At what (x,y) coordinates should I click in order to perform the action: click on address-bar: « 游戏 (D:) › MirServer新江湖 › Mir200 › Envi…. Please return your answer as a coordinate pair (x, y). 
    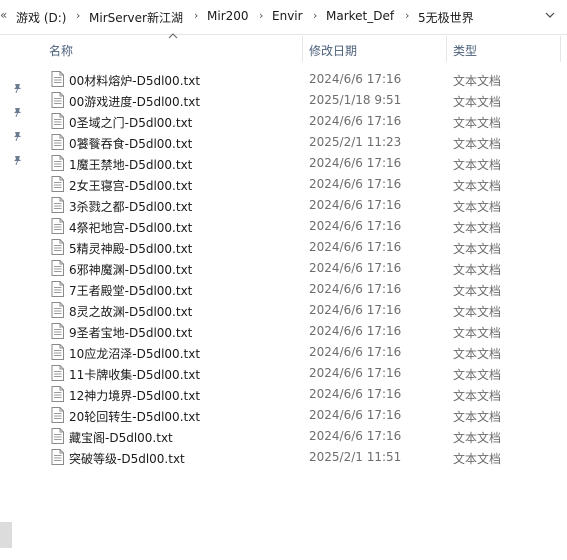
    Looking at the image, I should click on (283, 17).